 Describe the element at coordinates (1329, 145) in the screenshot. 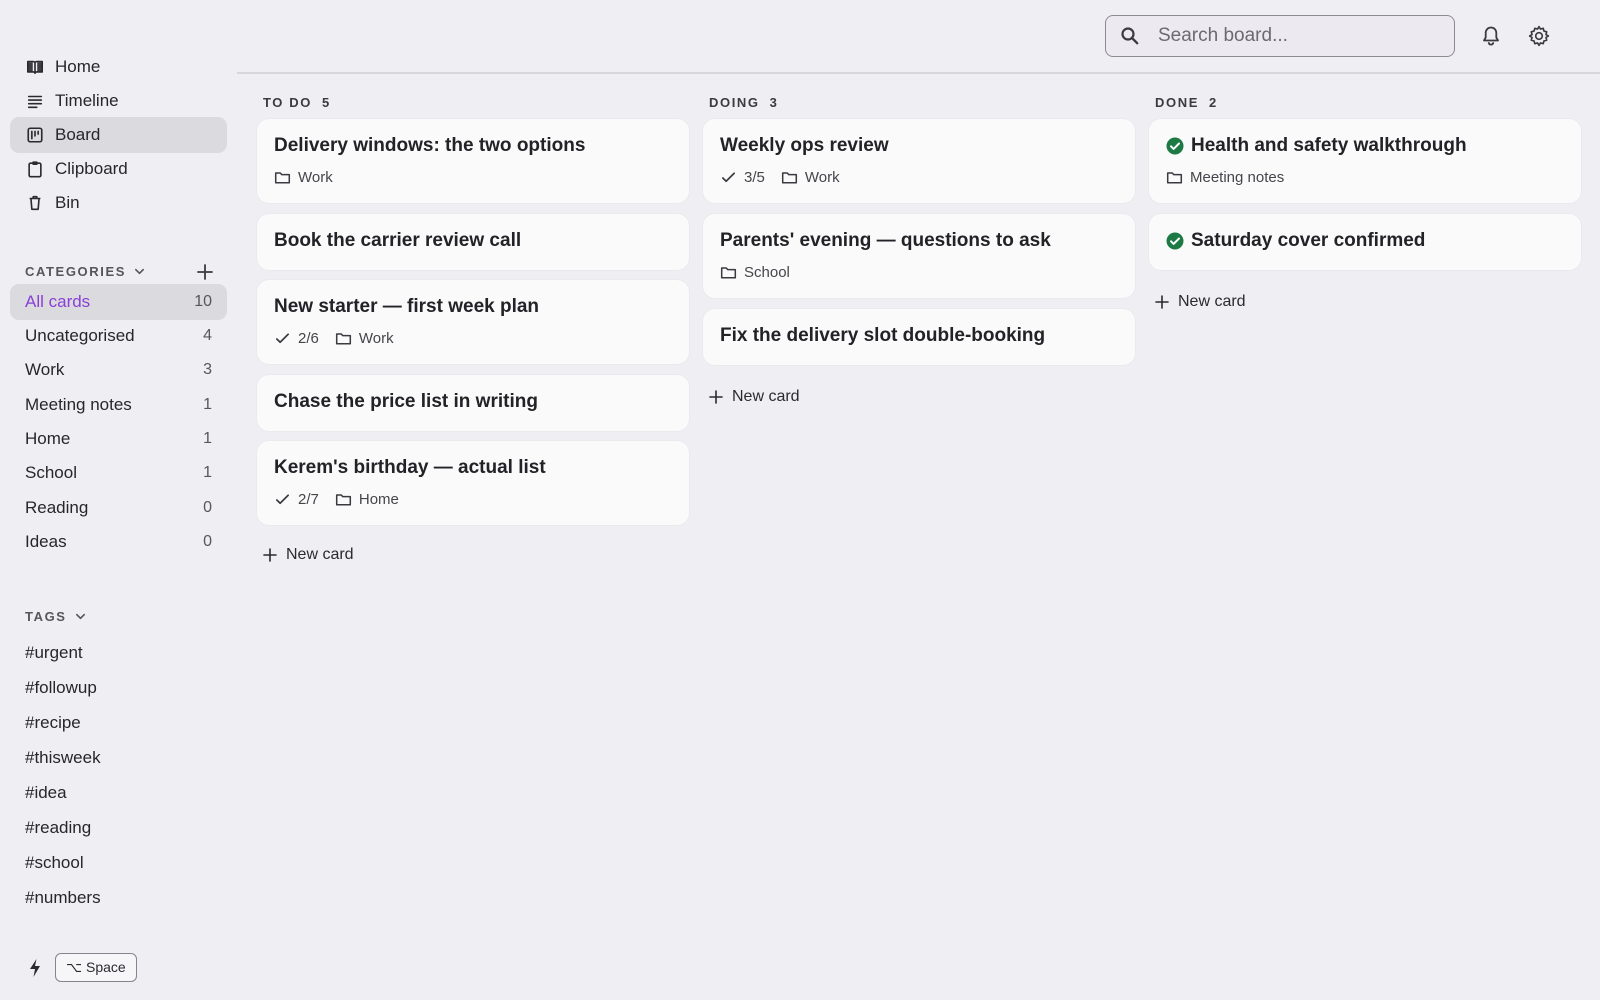

I see `card-title: Health and safety walkthrough` at that location.